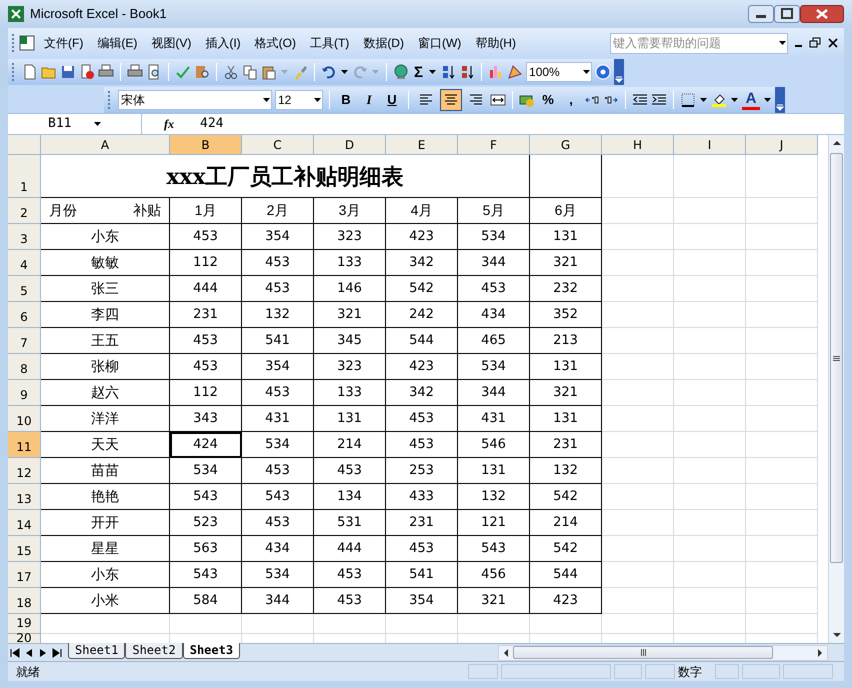  Describe the element at coordinates (688, 100) in the screenshot. I see `borders-icon` at that location.